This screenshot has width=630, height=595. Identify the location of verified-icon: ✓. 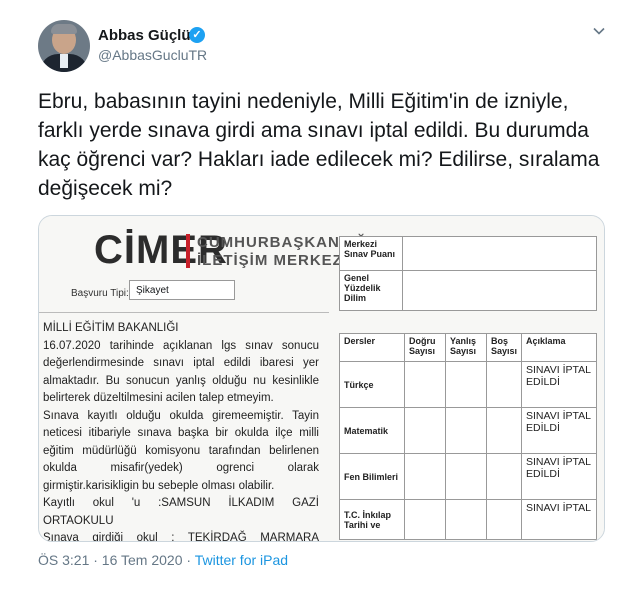
(197, 35).